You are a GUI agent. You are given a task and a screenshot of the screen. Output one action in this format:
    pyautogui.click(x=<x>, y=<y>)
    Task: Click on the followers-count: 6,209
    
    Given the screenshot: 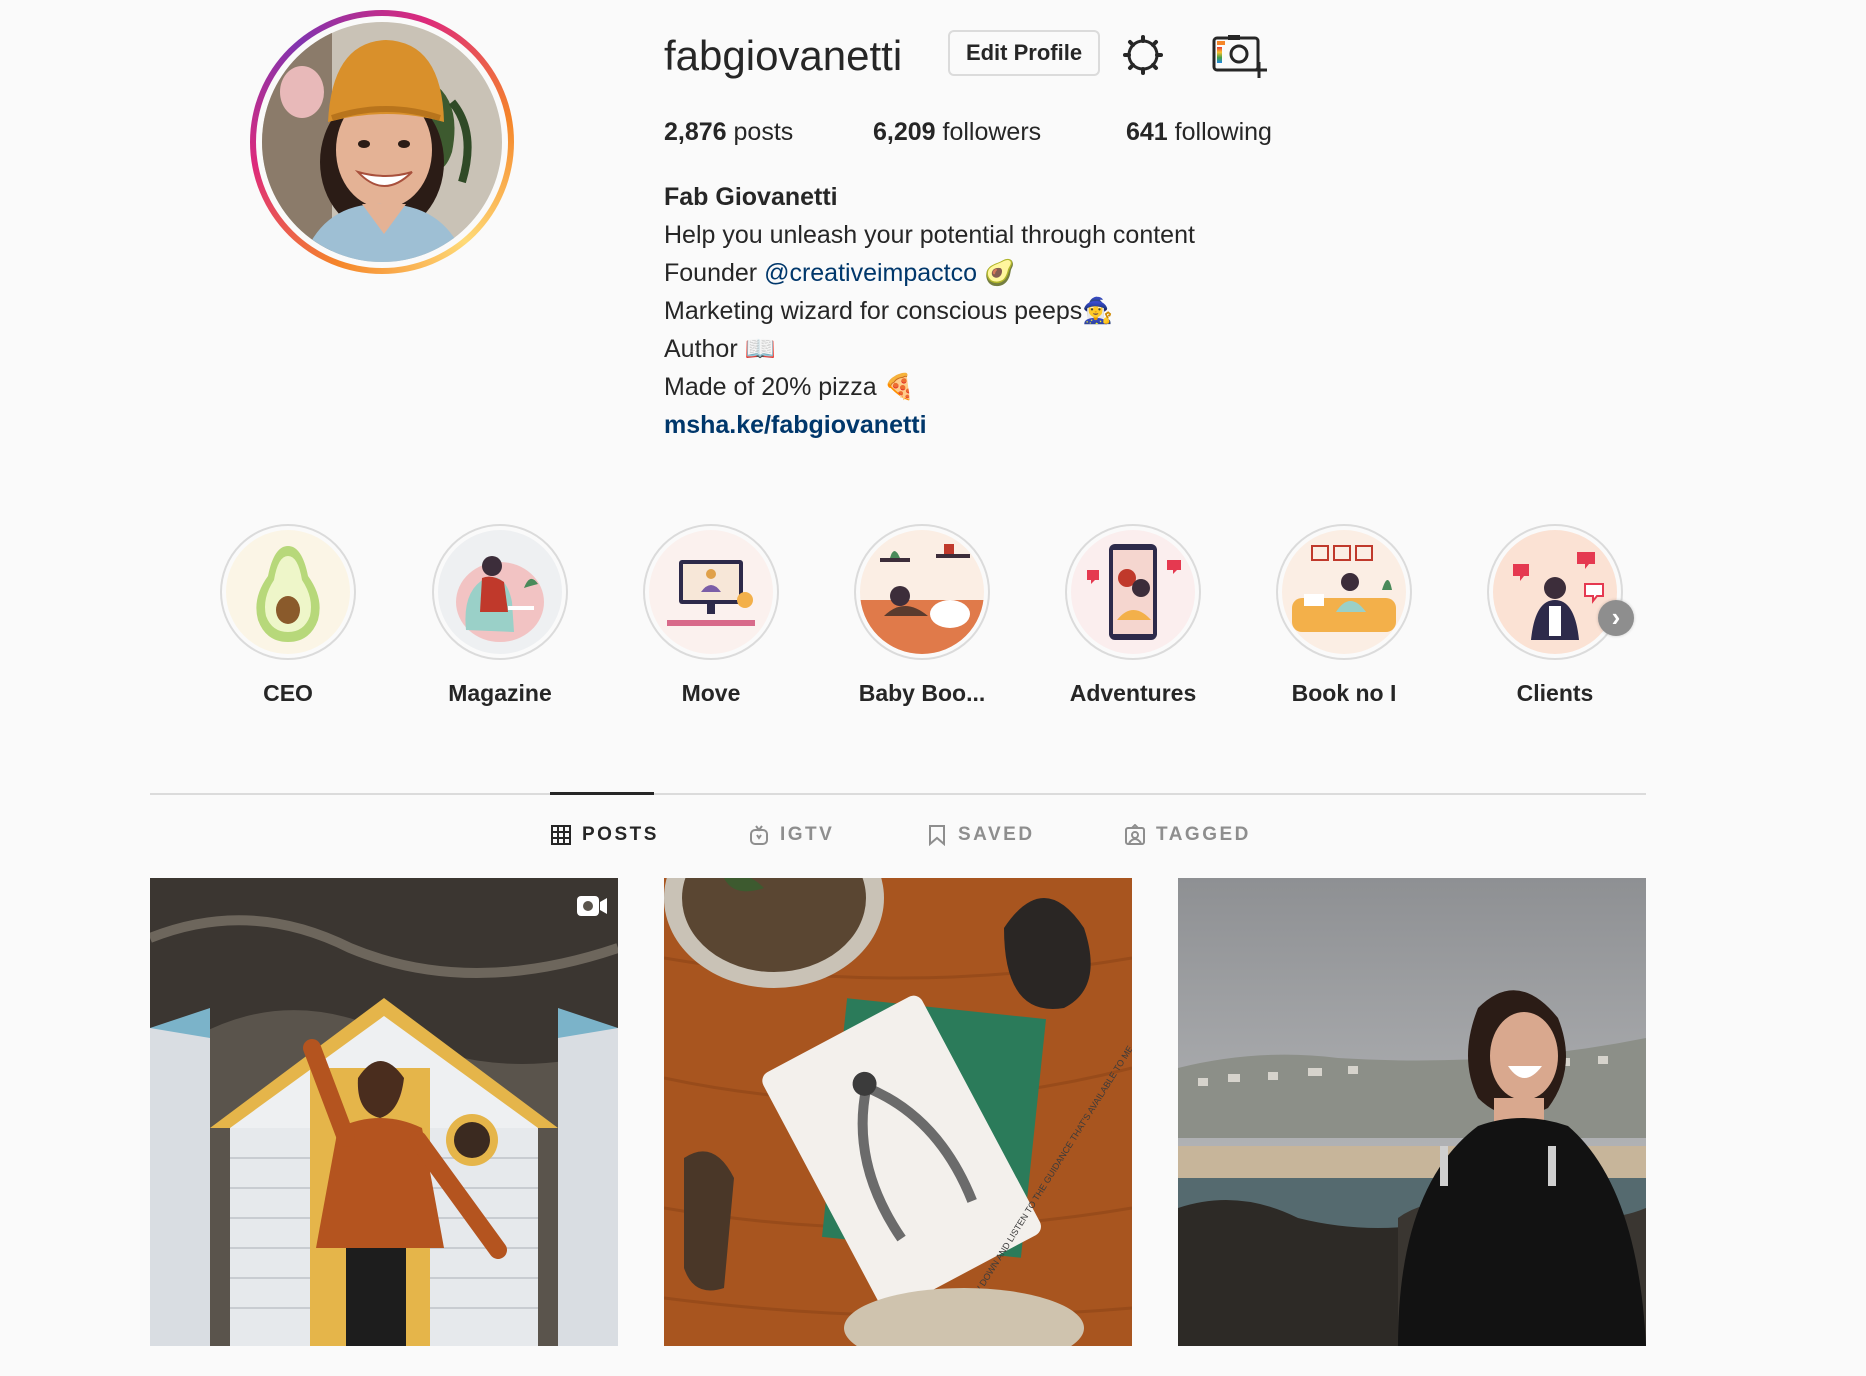 What is the action you would take?
    pyautogui.click(x=904, y=132)
    